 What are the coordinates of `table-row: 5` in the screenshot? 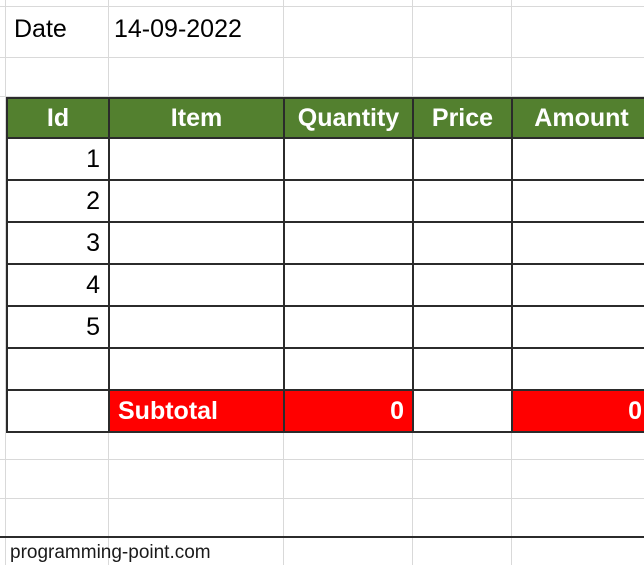 It's located at (325, 327).